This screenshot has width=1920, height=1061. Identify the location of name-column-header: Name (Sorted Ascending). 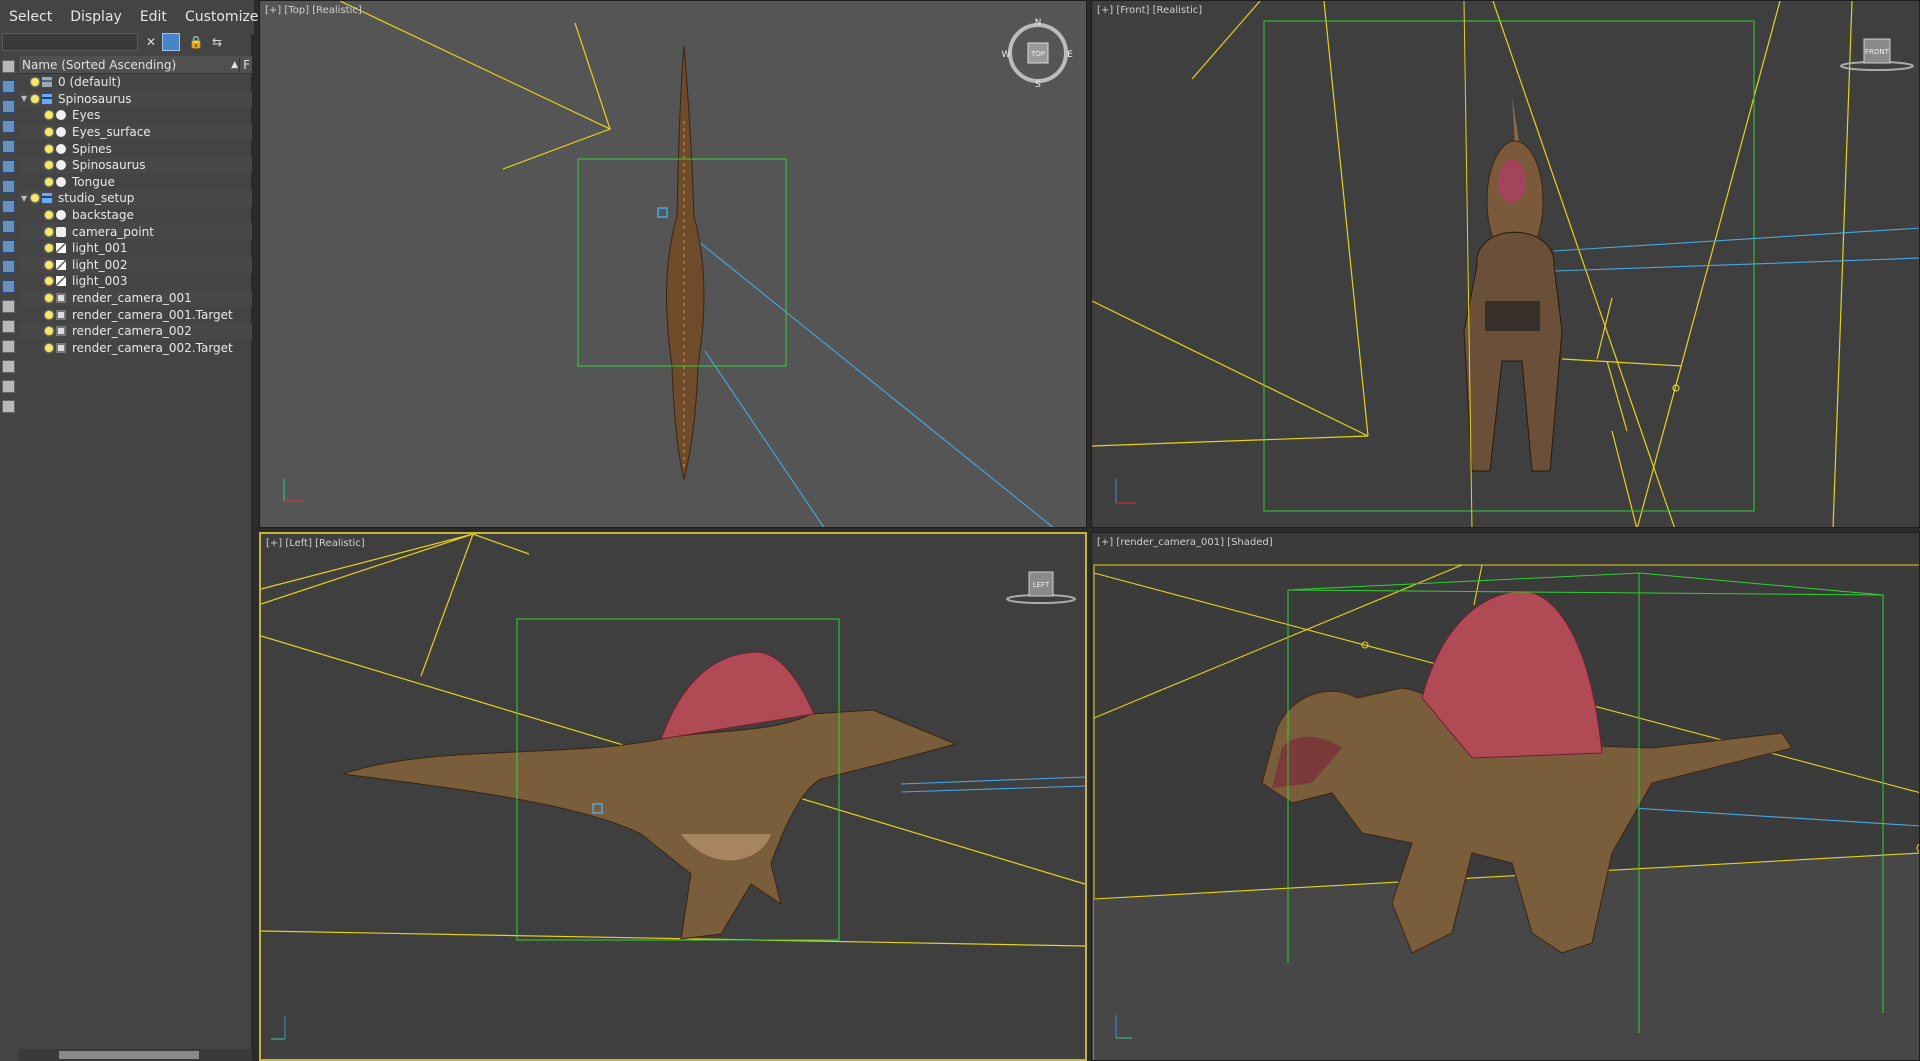
(99, 65).